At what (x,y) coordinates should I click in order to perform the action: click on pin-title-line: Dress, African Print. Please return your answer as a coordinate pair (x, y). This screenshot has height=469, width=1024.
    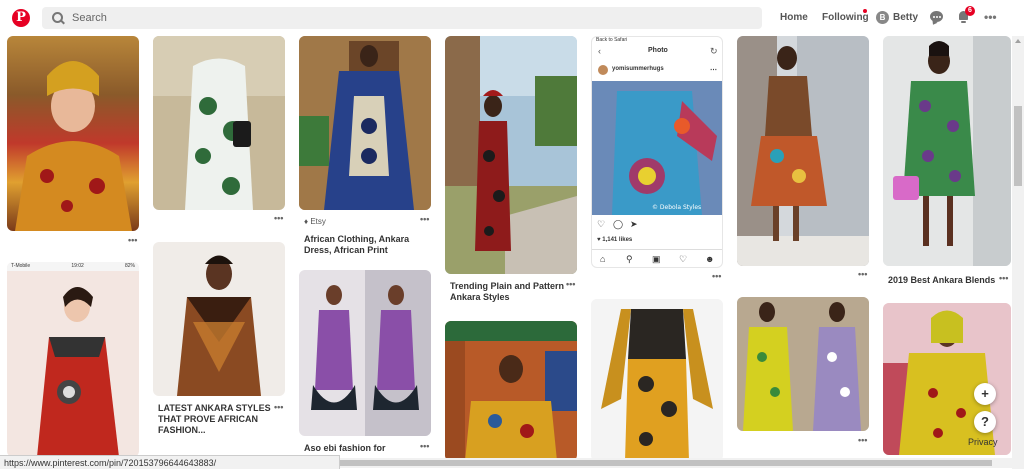
    Looking at the image, I should click on (346, 250).